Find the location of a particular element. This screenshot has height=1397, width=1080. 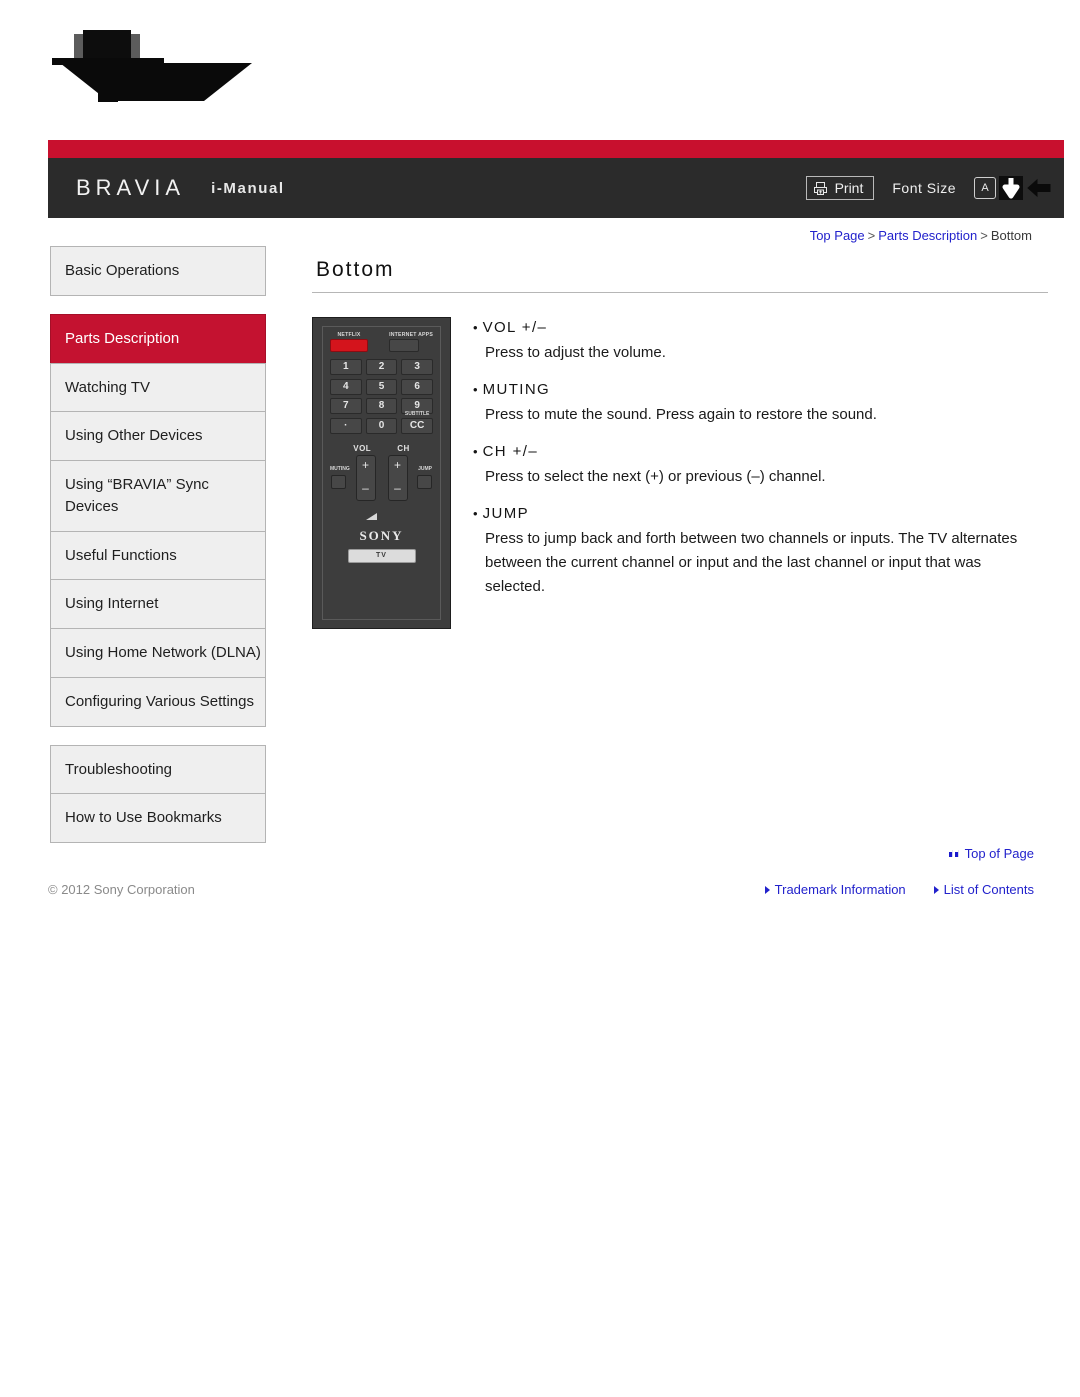

remote-internet-apps-key is located at coordinates (404, 346).